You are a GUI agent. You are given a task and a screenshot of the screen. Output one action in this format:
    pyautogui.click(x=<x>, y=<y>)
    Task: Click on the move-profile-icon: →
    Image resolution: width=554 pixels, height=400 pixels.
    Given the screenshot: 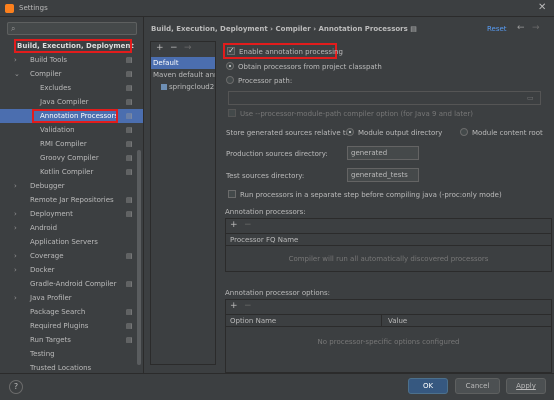 What is the action you would take?
    pyautogui.click(x=188, y=48)
    